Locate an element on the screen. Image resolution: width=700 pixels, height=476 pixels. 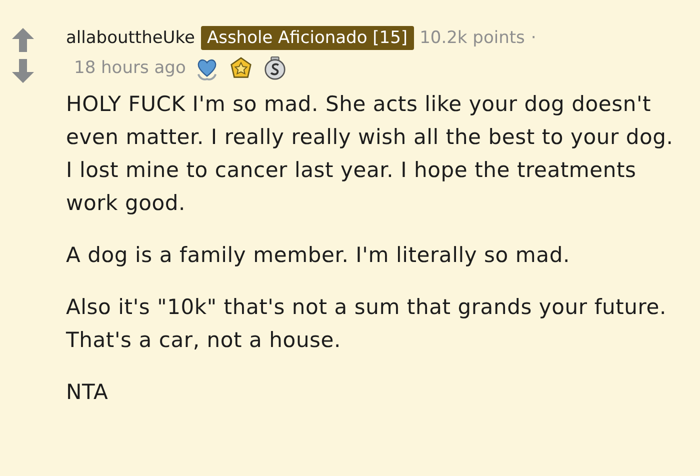
comment-paragraph: Also it's "10k" that's not a sum that grands your future. That's a car, not a house. is located at coordinates (367, 324).